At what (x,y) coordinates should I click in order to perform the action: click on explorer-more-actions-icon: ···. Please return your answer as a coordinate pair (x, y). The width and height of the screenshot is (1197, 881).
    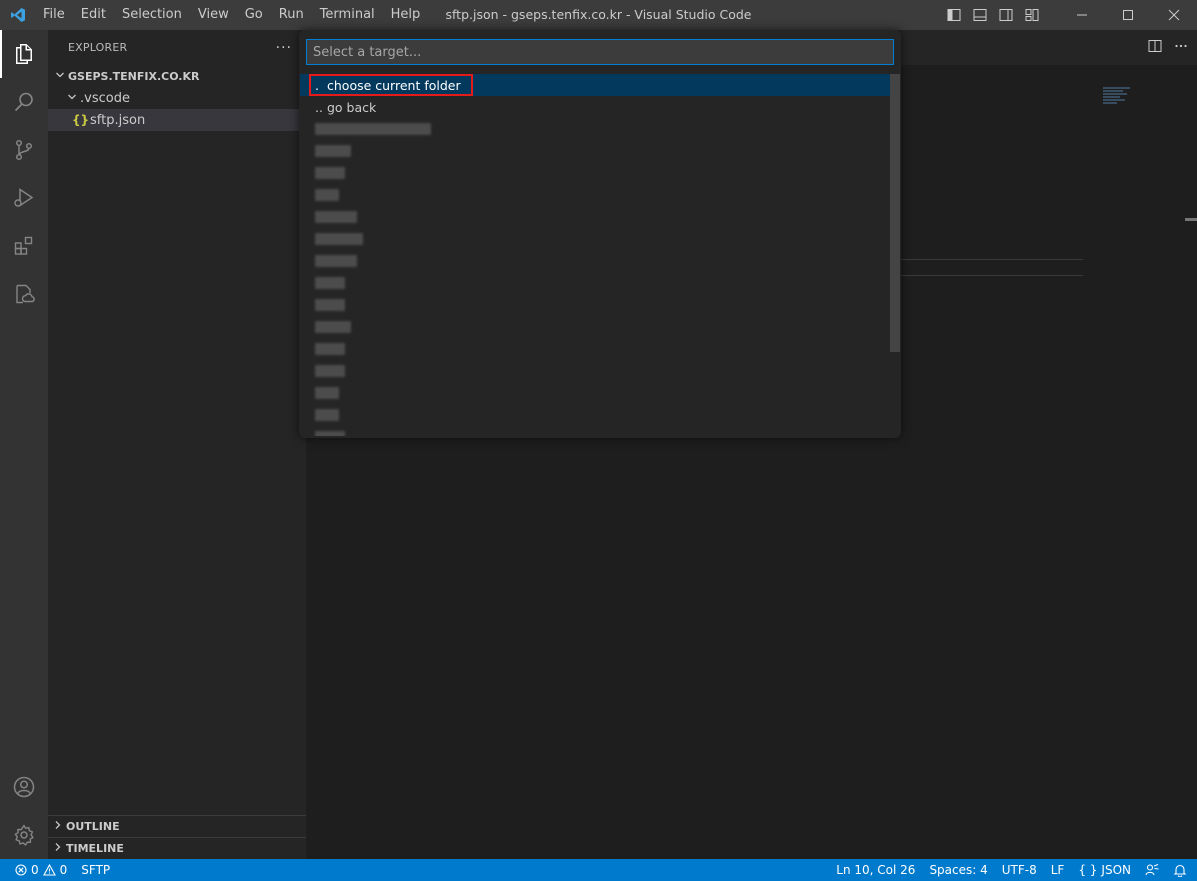
    Looking at the image, I should click on (284, 48).